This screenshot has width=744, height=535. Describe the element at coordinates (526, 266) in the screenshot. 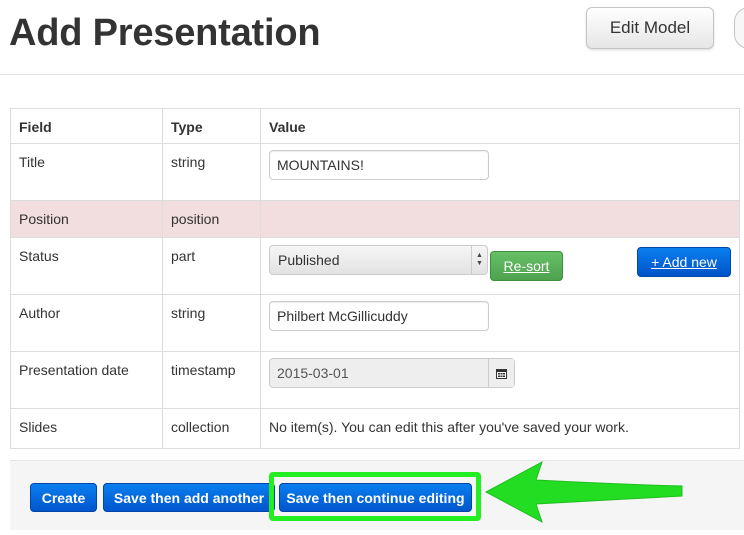

I see `resort-button: Re-sort` at that location.